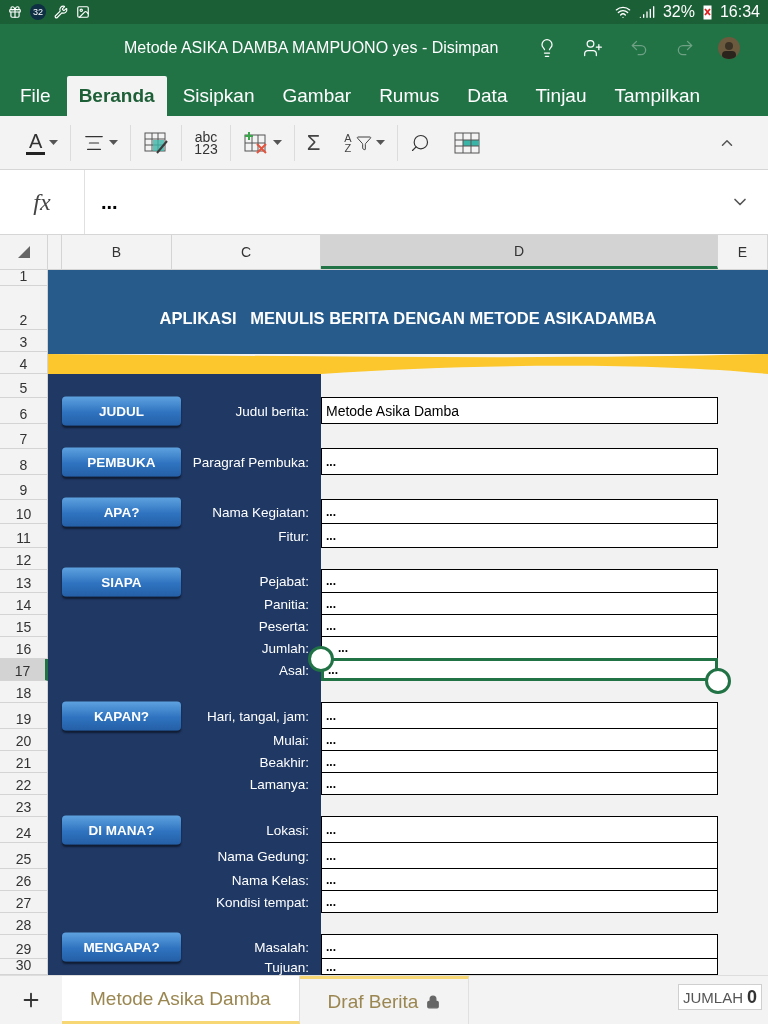  I want to click on row-header: 4, so click(24, 363).